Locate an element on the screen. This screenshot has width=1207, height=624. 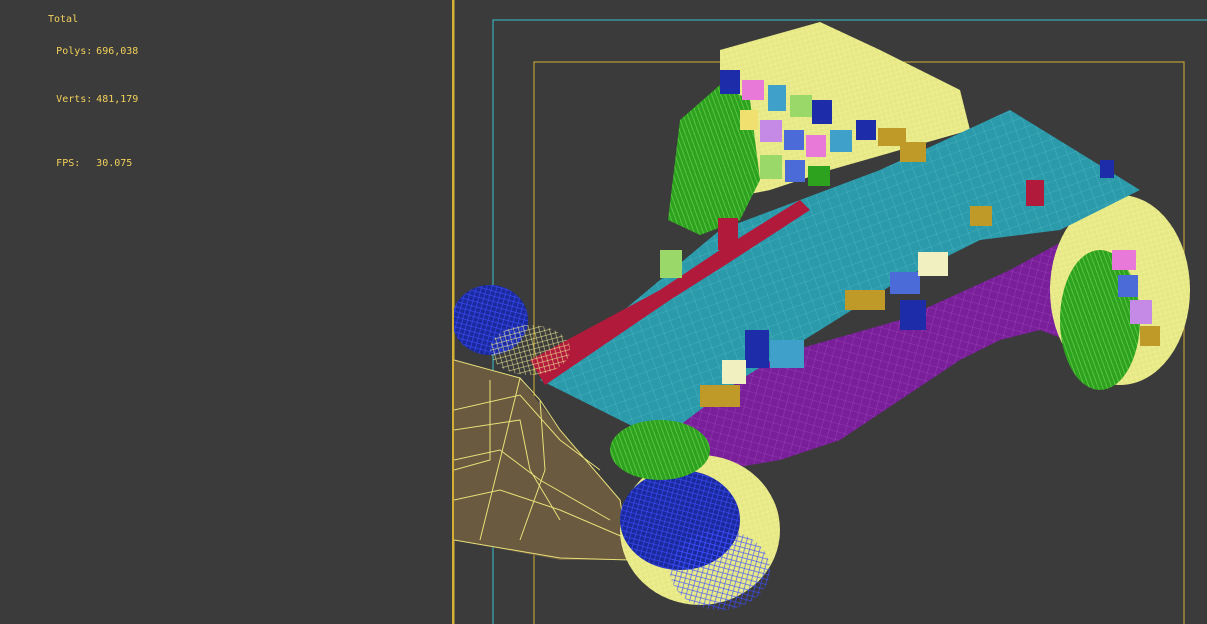
verts-row: Verts: 481,179 is located at coordinates (73, 100).